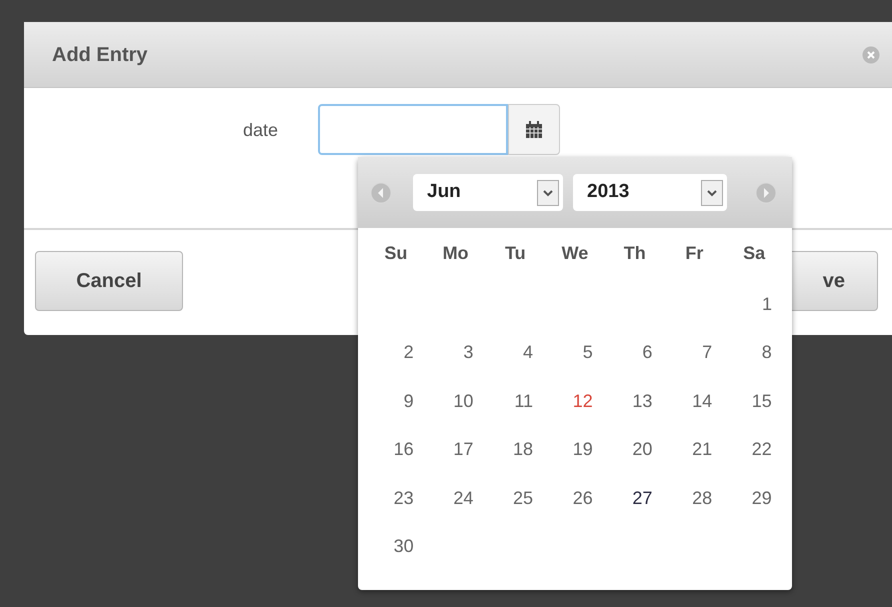 The width and height of the screenshot is (892, 607). I want to click on calendar-day: 8, so click(767, 352).